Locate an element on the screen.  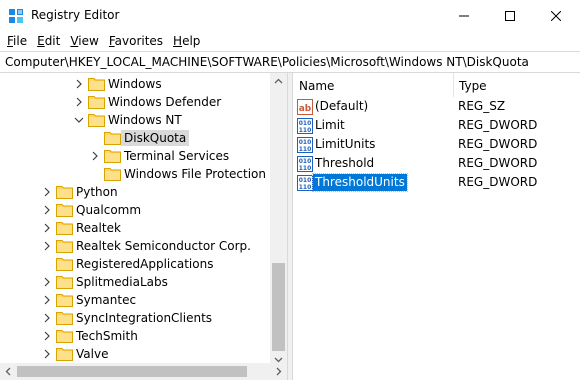
tree-item: SyncIntegrationClients is located at coordinates (135, 318).